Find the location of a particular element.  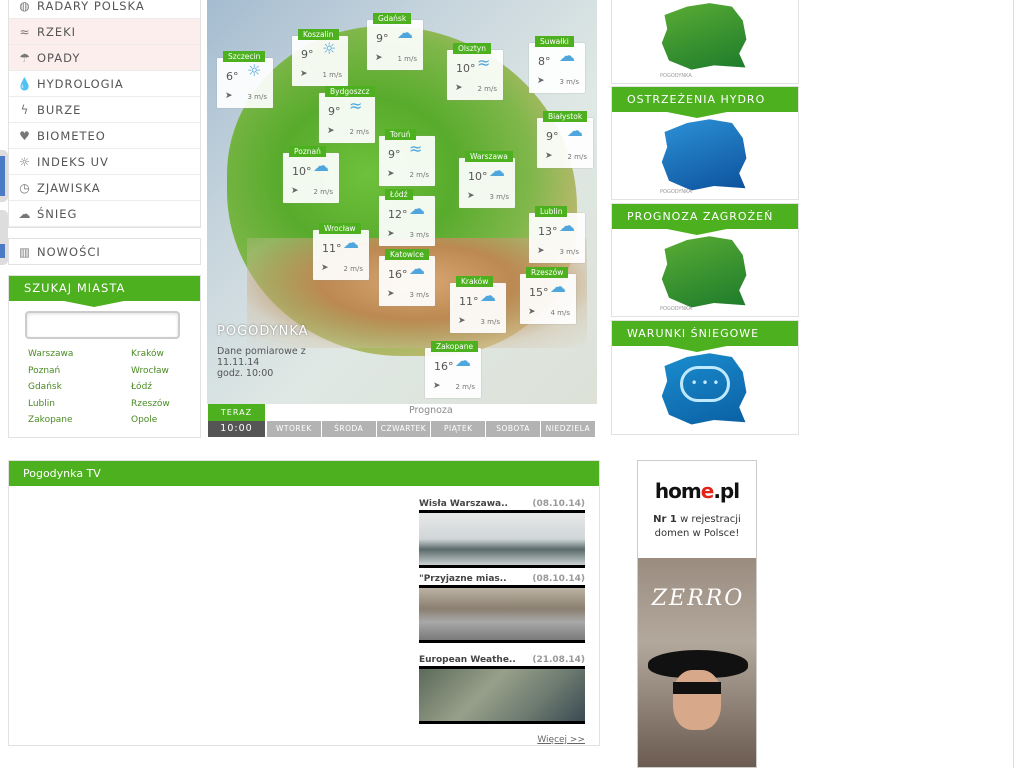

tab-day: ŚRODA is located at coordinates (348, 429).